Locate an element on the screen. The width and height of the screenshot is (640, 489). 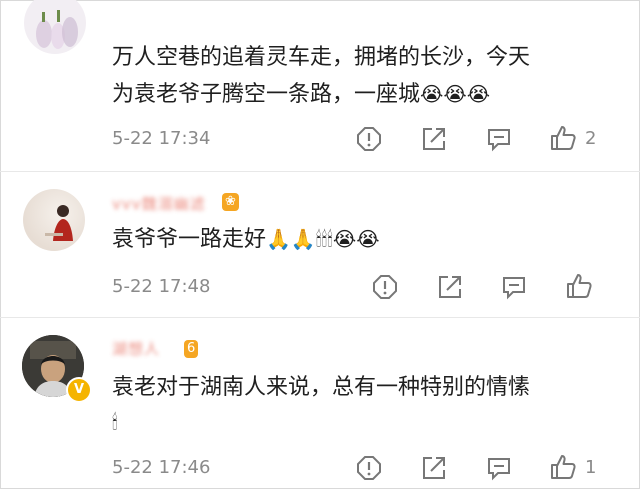
comment-text-line1: 万人空巷的追着灵车走，拥堵的长沙，今天 is located at coordinates (321, 57).